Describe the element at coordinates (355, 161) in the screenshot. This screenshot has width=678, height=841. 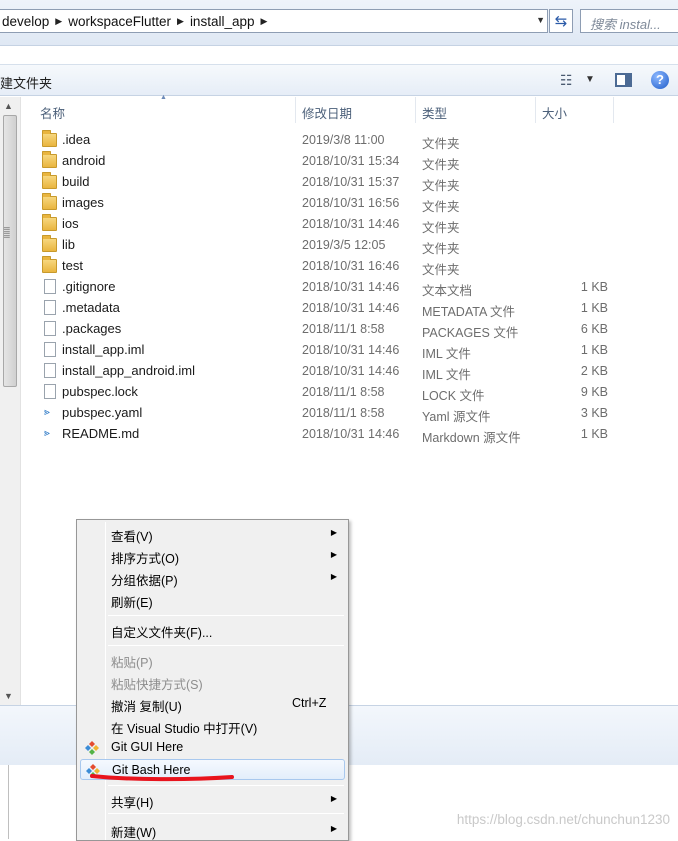
I see `file-row: android 2018/10/31 15:34 文件夹` at that location.